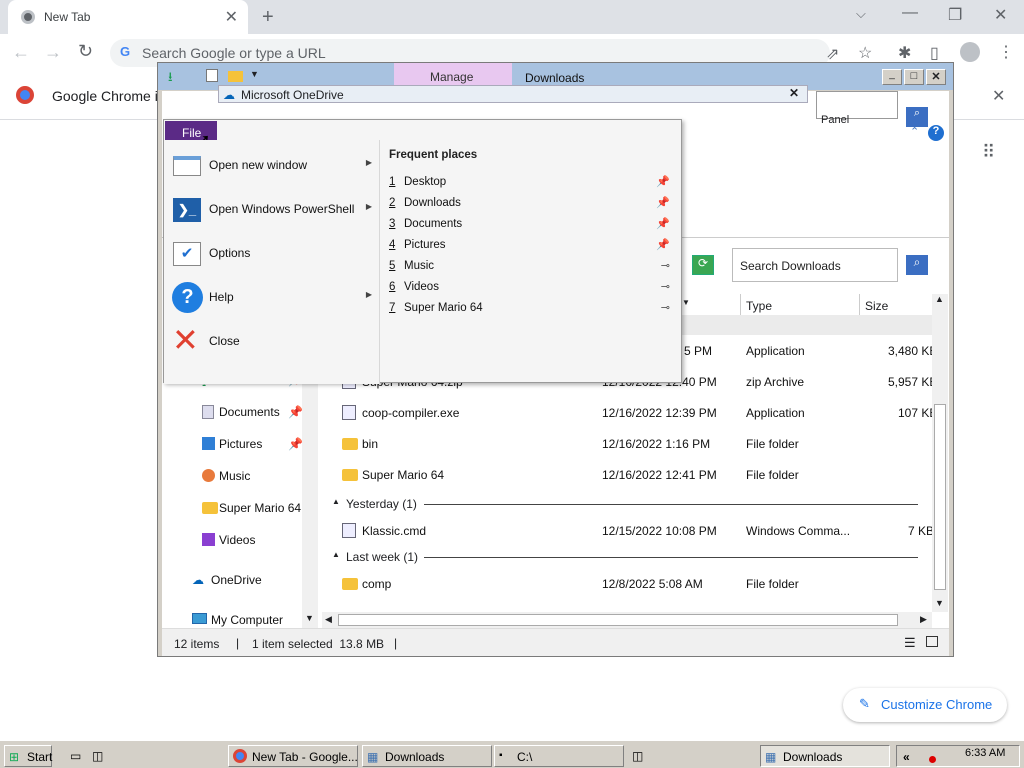 The image size is (1024, 768). Describe the element at coordinates (235, 76) in the screenshot. I see `qat-folder-icon` at that location.